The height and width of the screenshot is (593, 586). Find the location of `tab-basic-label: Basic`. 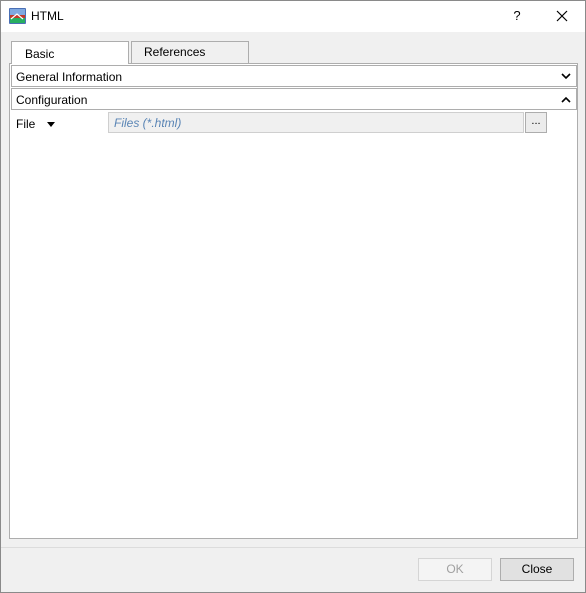

tab-basic-label: Basic is located at coordinates (40, 54).